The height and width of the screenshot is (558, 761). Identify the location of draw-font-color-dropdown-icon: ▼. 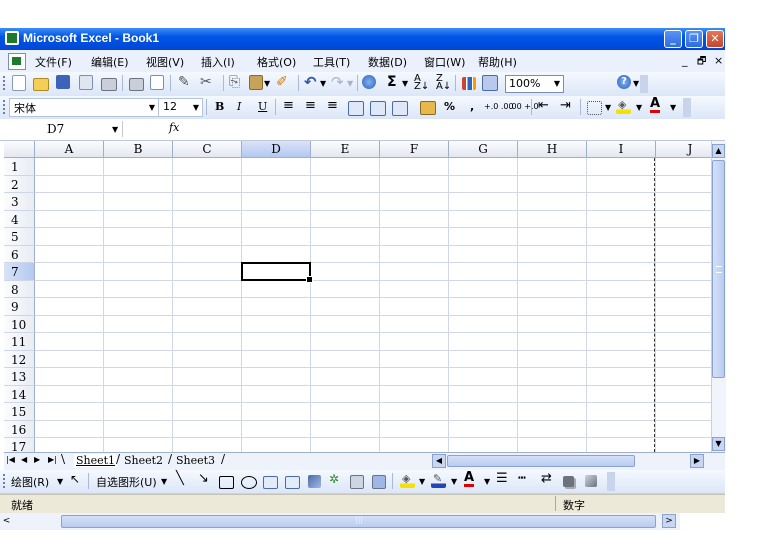
(487, 481).